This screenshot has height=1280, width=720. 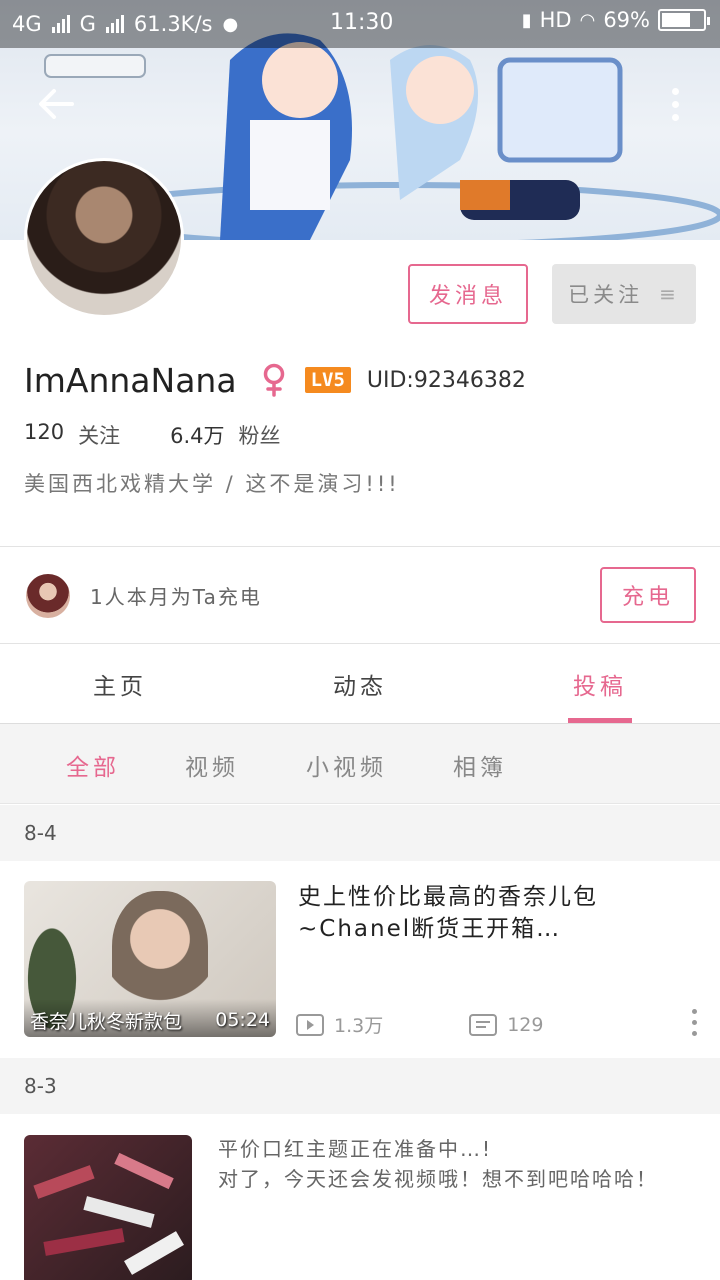 What do you see at coordinates (93, 765) in the screenshot?
I see `filter-all: 全部` at bounding box center [93, 765].